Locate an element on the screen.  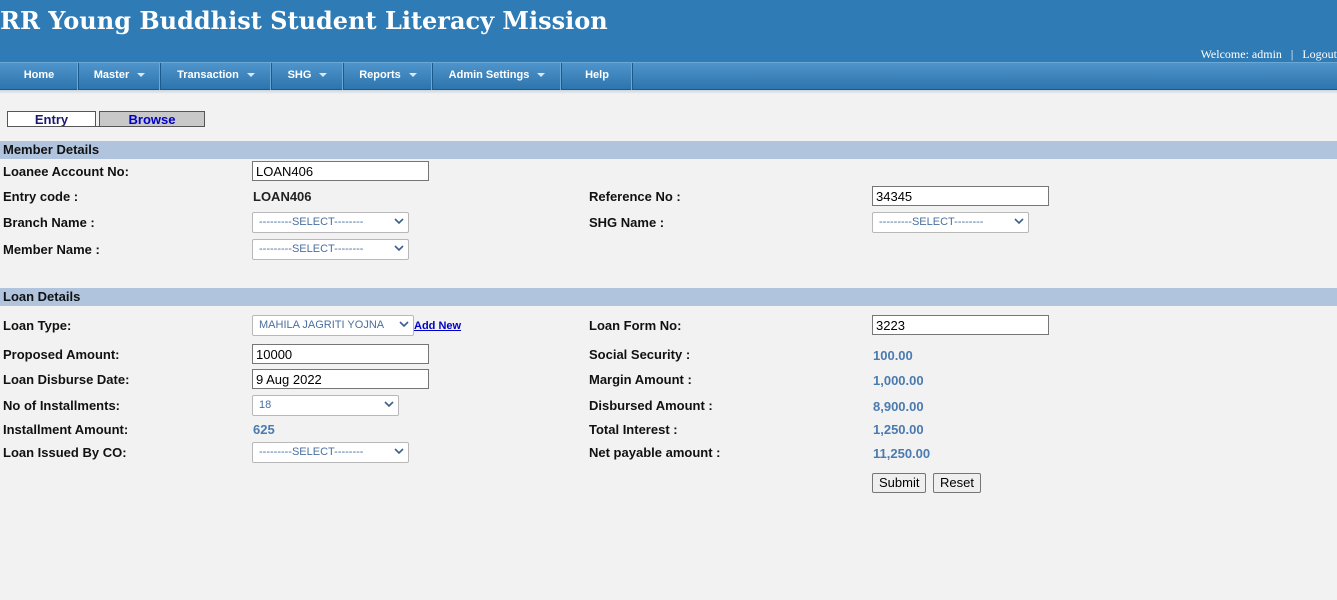
nav-admin-settings: Admin Settings is located at coordinates (497, 76).